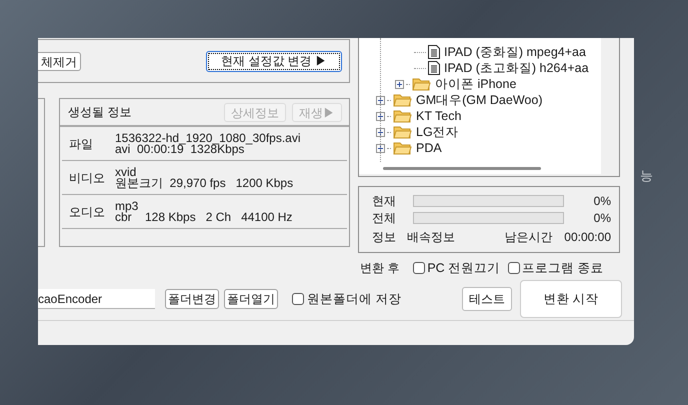  Describe the element at coordinates (203, 217) in the screenshot. I see `info-text: cbr 128 Kbps 2 Ch 44100 Hz` at that location.